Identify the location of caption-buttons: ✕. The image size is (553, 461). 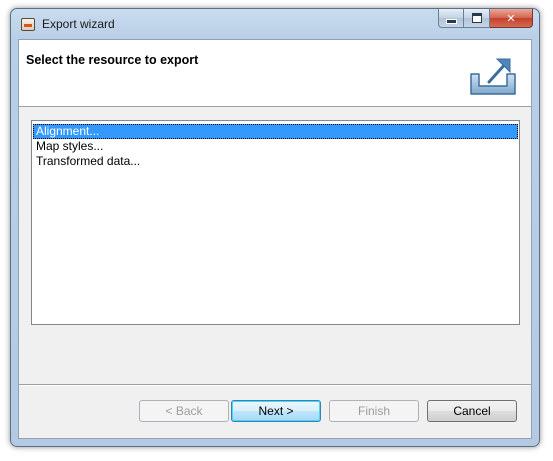
(485, 19).